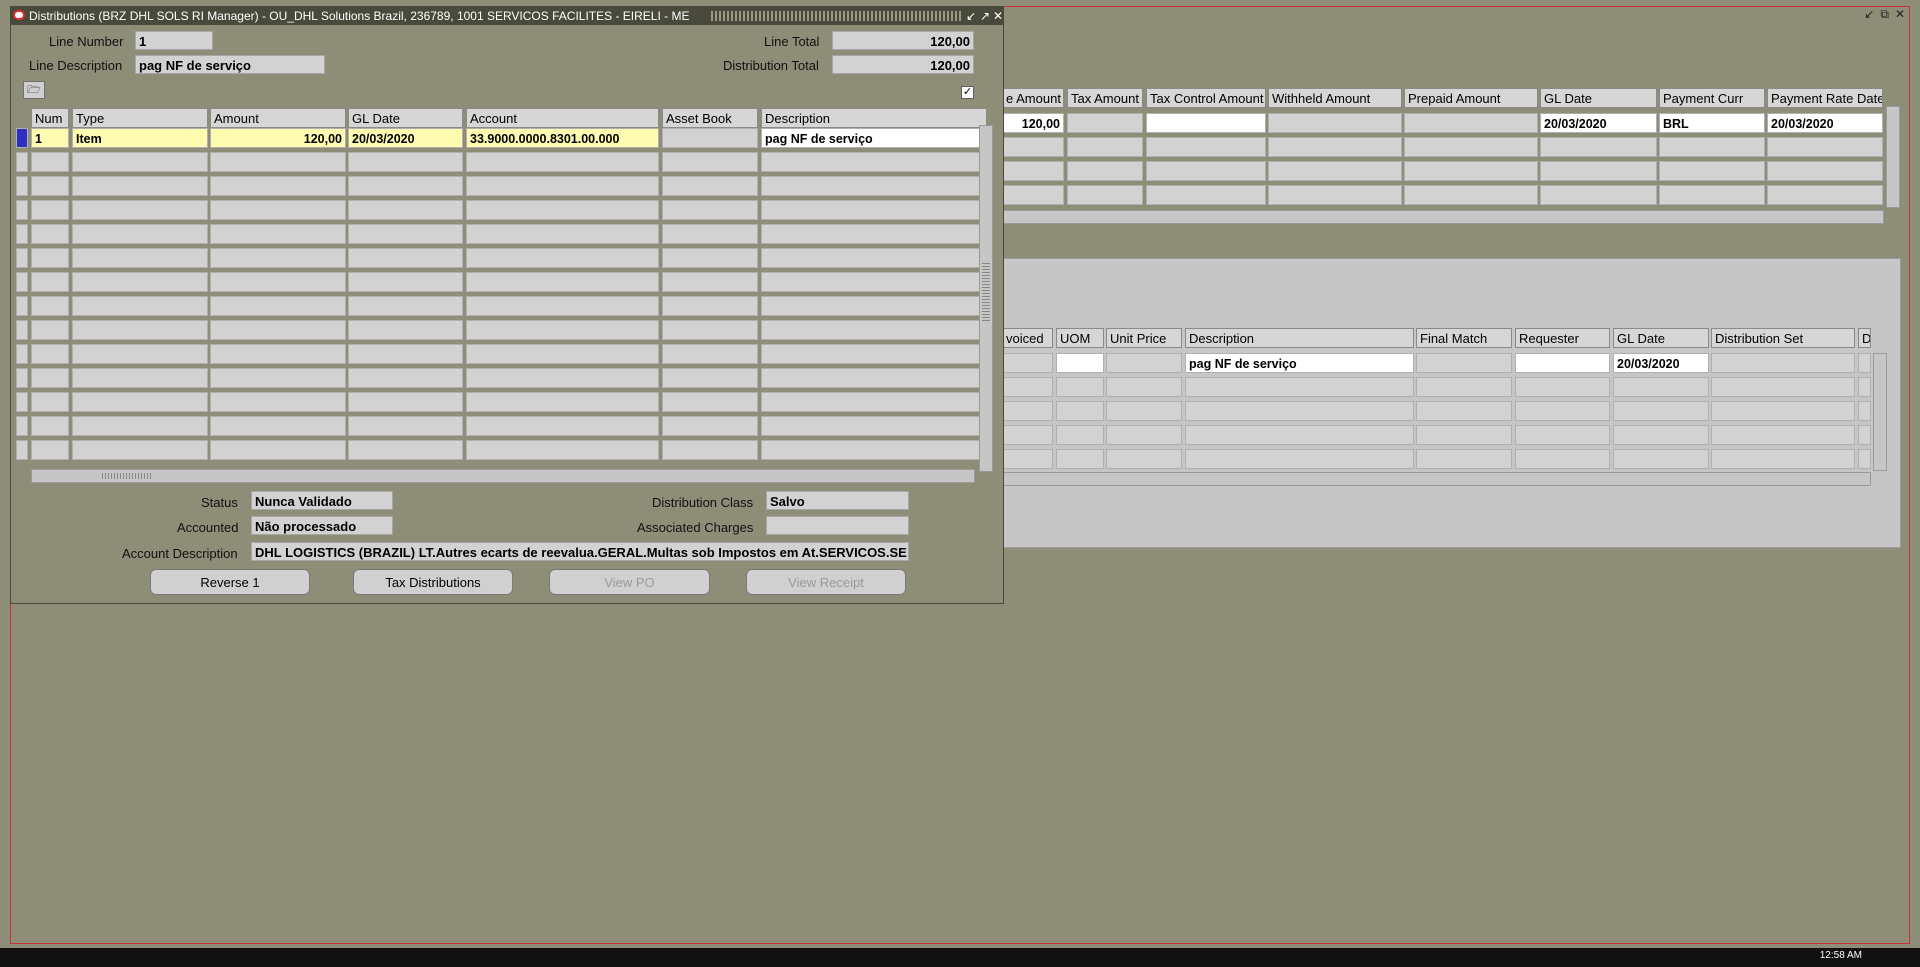 The height and width of the screenshot is (967, 1920). I want to click on bg-top-vscroll, so click(1893, 157).